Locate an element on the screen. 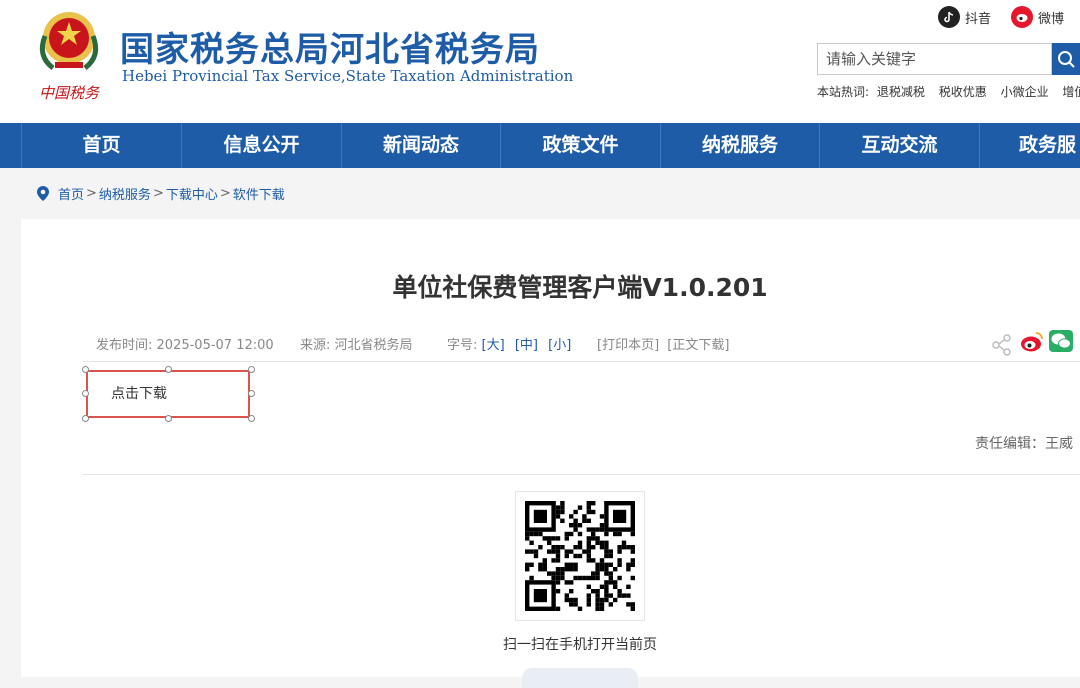  nav-item-government: 政务服 is located at coordinates (1029, 145).